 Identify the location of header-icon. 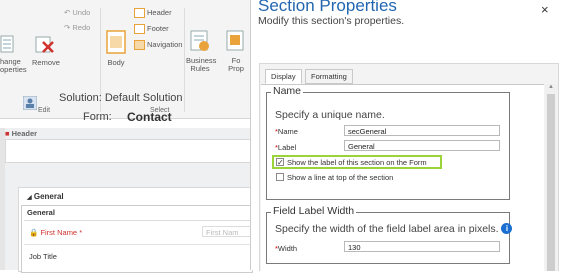
(139, 13).